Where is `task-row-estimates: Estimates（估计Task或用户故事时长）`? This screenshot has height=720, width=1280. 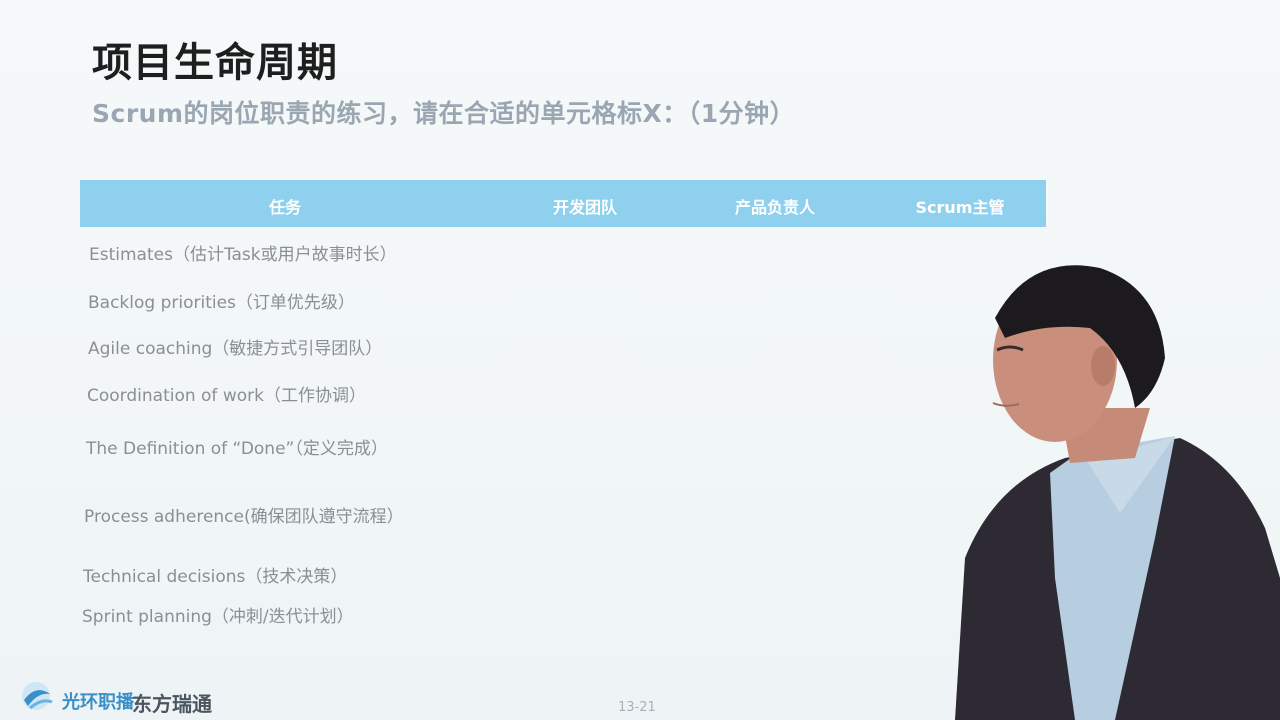 task-row-estimates: Estimates（估计Task或用户故事时长） is located at coordinates (243, 255).